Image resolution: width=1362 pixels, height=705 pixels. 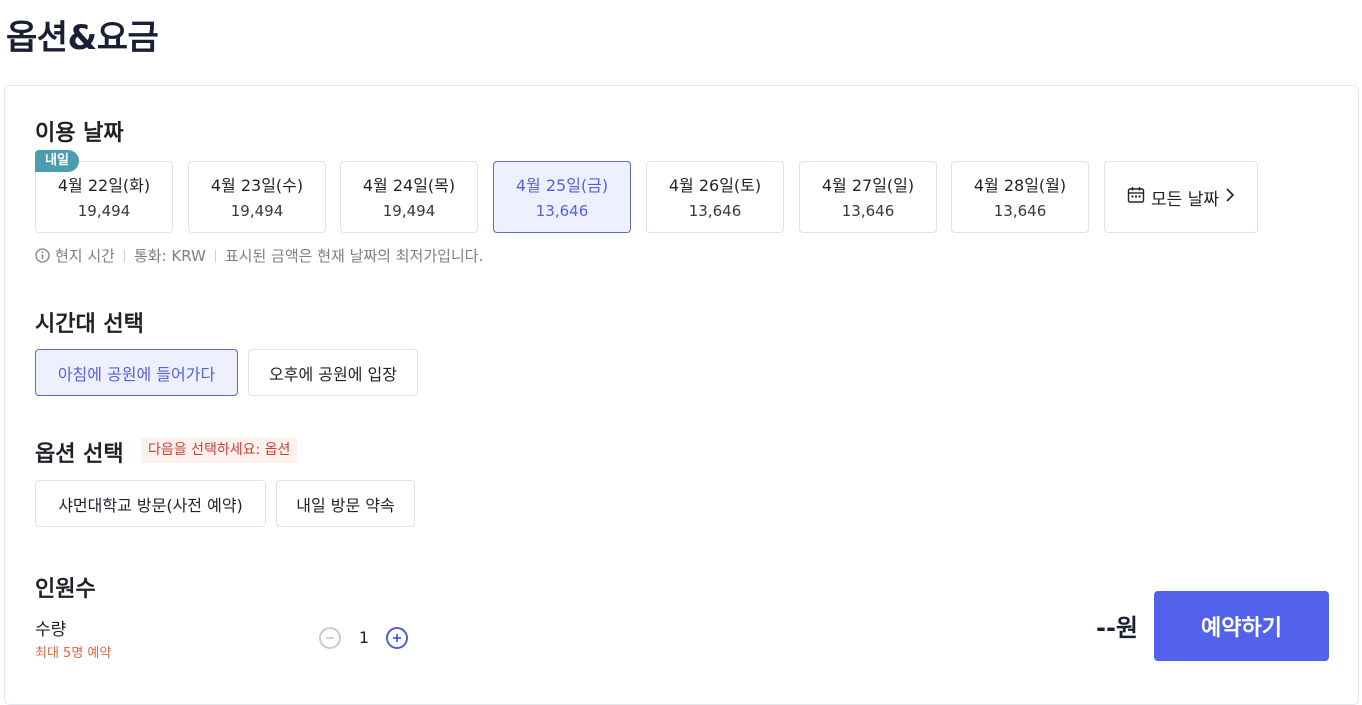 I want to click on date-info-row: 현지 시간 통화: KRW 표시된 금액은 현재 날짜의 최저가입니다., so click(x=259, y=255).